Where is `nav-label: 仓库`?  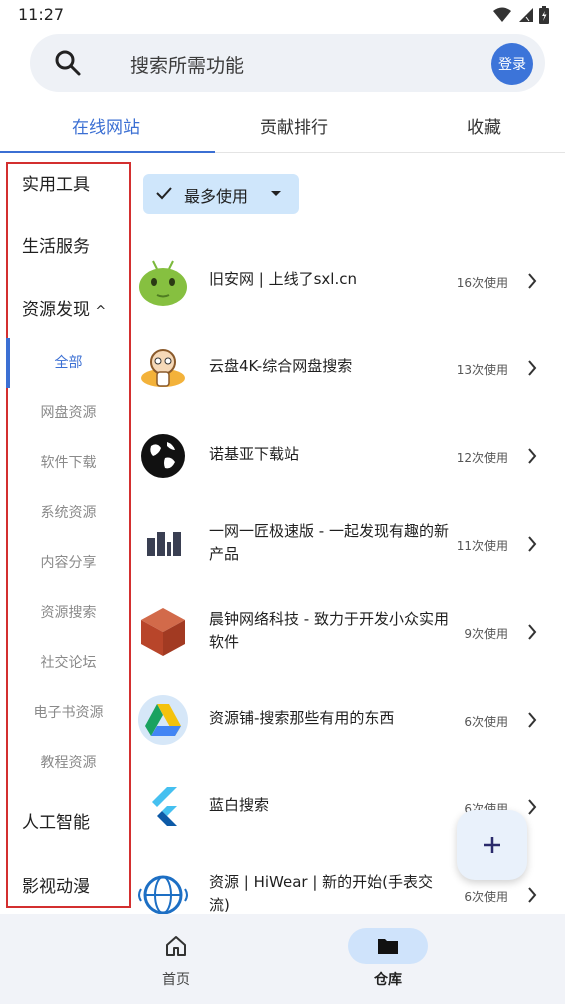
nav-label: 仓库 is located at coordinates (388, 980).